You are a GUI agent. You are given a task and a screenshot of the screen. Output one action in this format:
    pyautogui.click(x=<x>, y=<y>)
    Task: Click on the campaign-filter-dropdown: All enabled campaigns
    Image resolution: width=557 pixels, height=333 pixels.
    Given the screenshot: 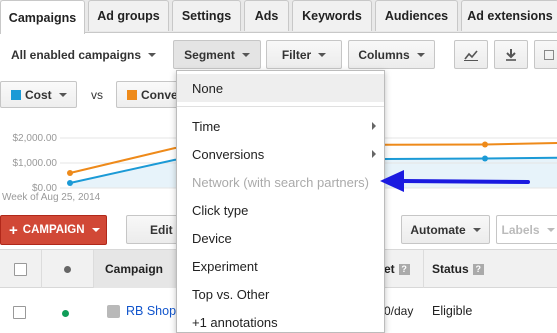 What is the action you would take?
    pyautogui.click(x=83, y=54)
    